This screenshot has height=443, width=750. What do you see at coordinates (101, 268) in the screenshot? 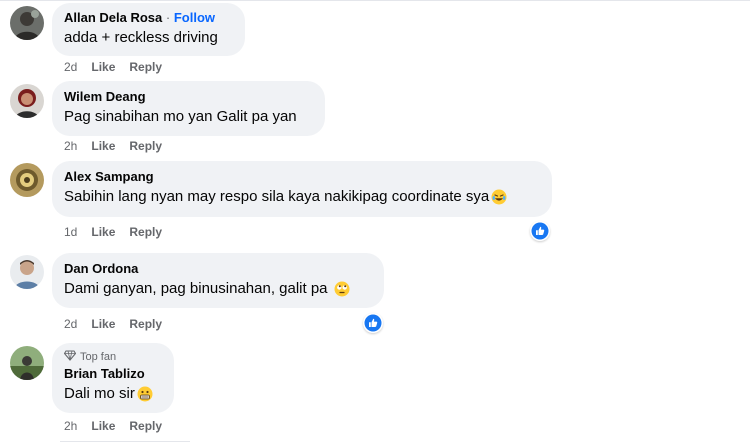
I see `comment-author: Dan Ordona` at bounding box center [101, 268].